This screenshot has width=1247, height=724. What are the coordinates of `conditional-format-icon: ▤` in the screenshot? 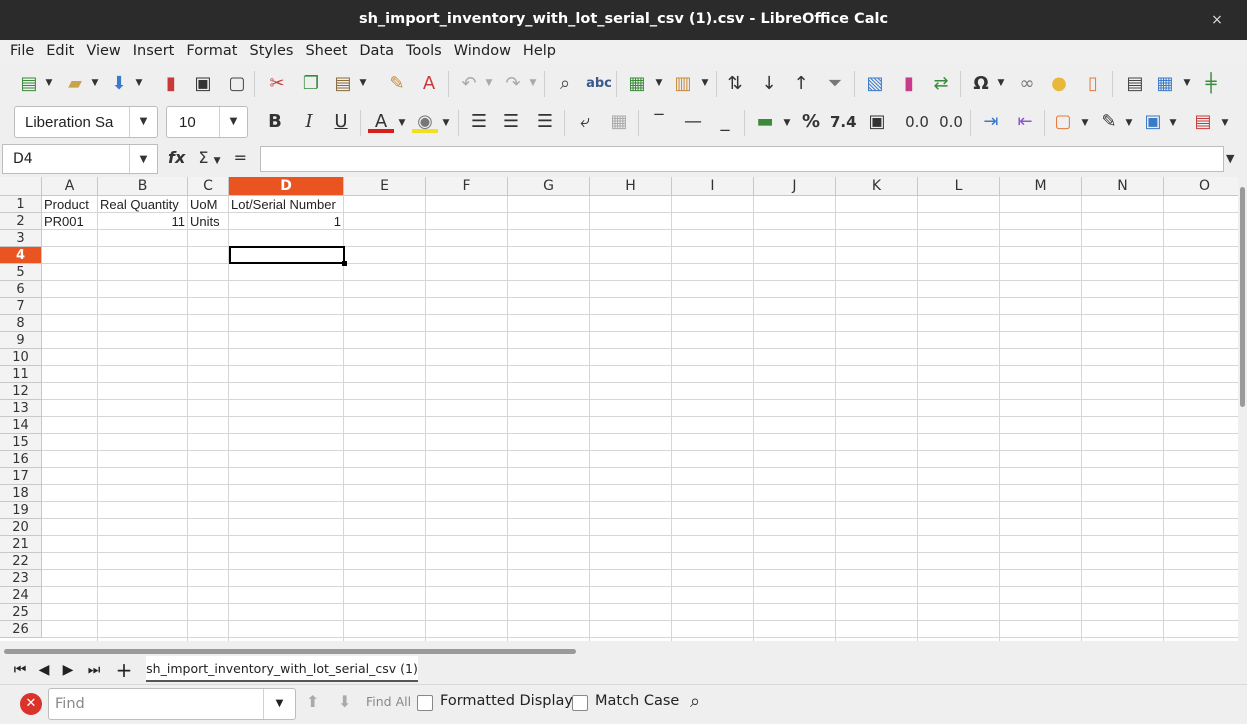 It's located at (1203, 122).